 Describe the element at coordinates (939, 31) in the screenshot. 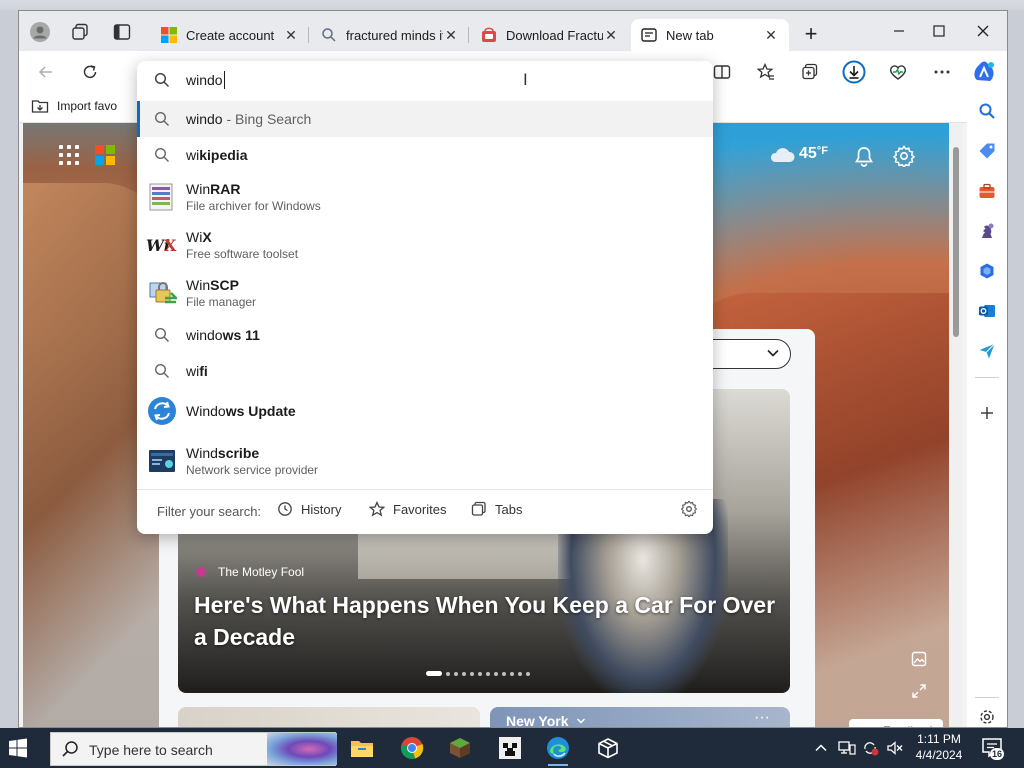

I see `maximize-icon` at that location.